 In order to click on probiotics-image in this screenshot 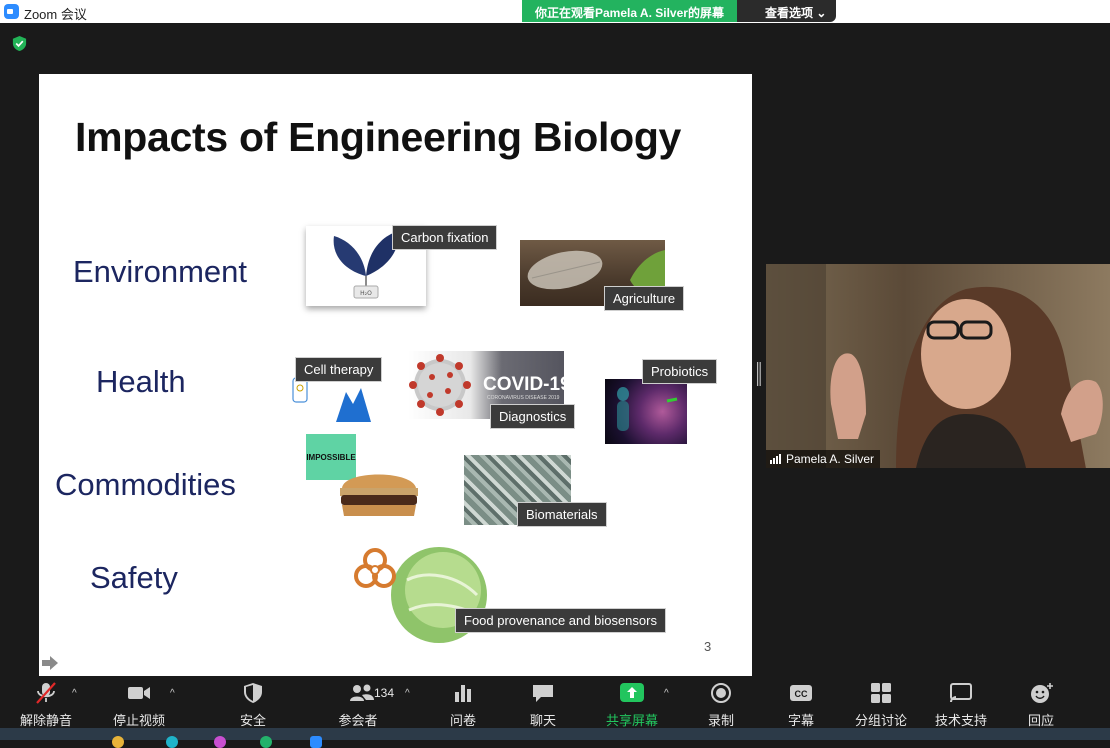, I will do `click(646, 411)`.